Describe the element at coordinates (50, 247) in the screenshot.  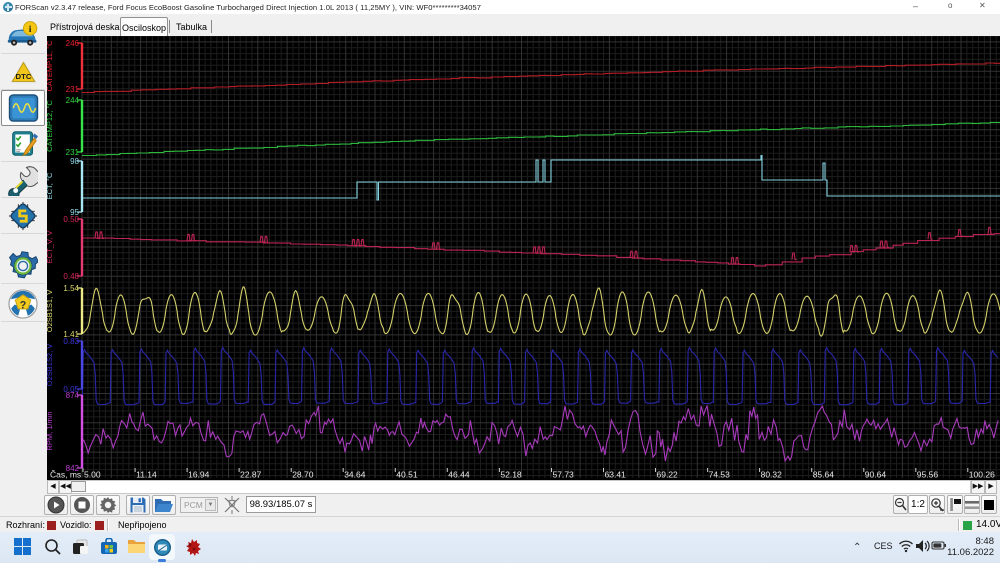
I see `svg-text: ECT_V, V` at that location.